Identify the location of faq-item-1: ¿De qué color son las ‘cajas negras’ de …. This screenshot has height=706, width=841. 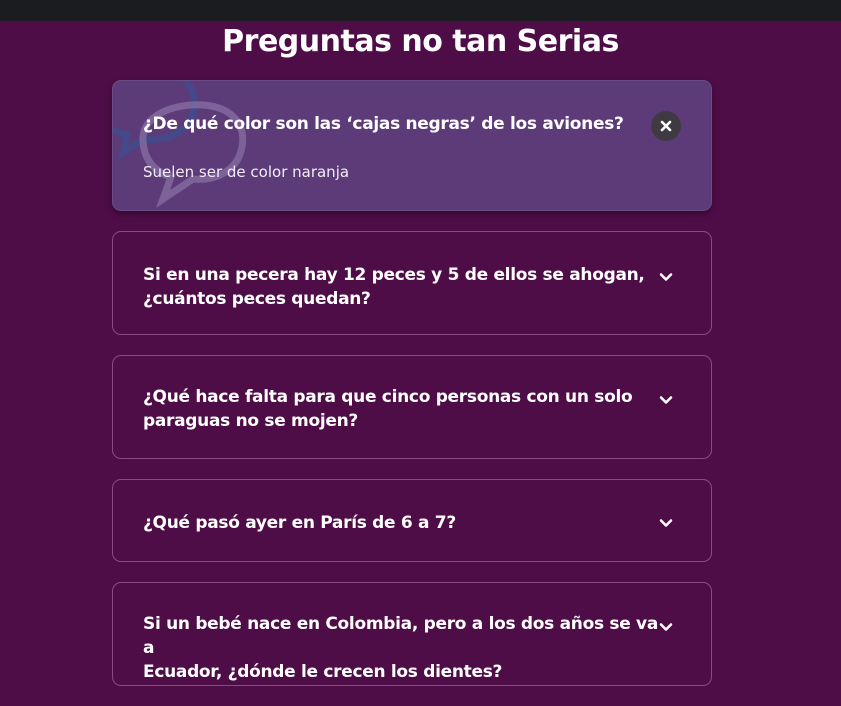
(412, 145).